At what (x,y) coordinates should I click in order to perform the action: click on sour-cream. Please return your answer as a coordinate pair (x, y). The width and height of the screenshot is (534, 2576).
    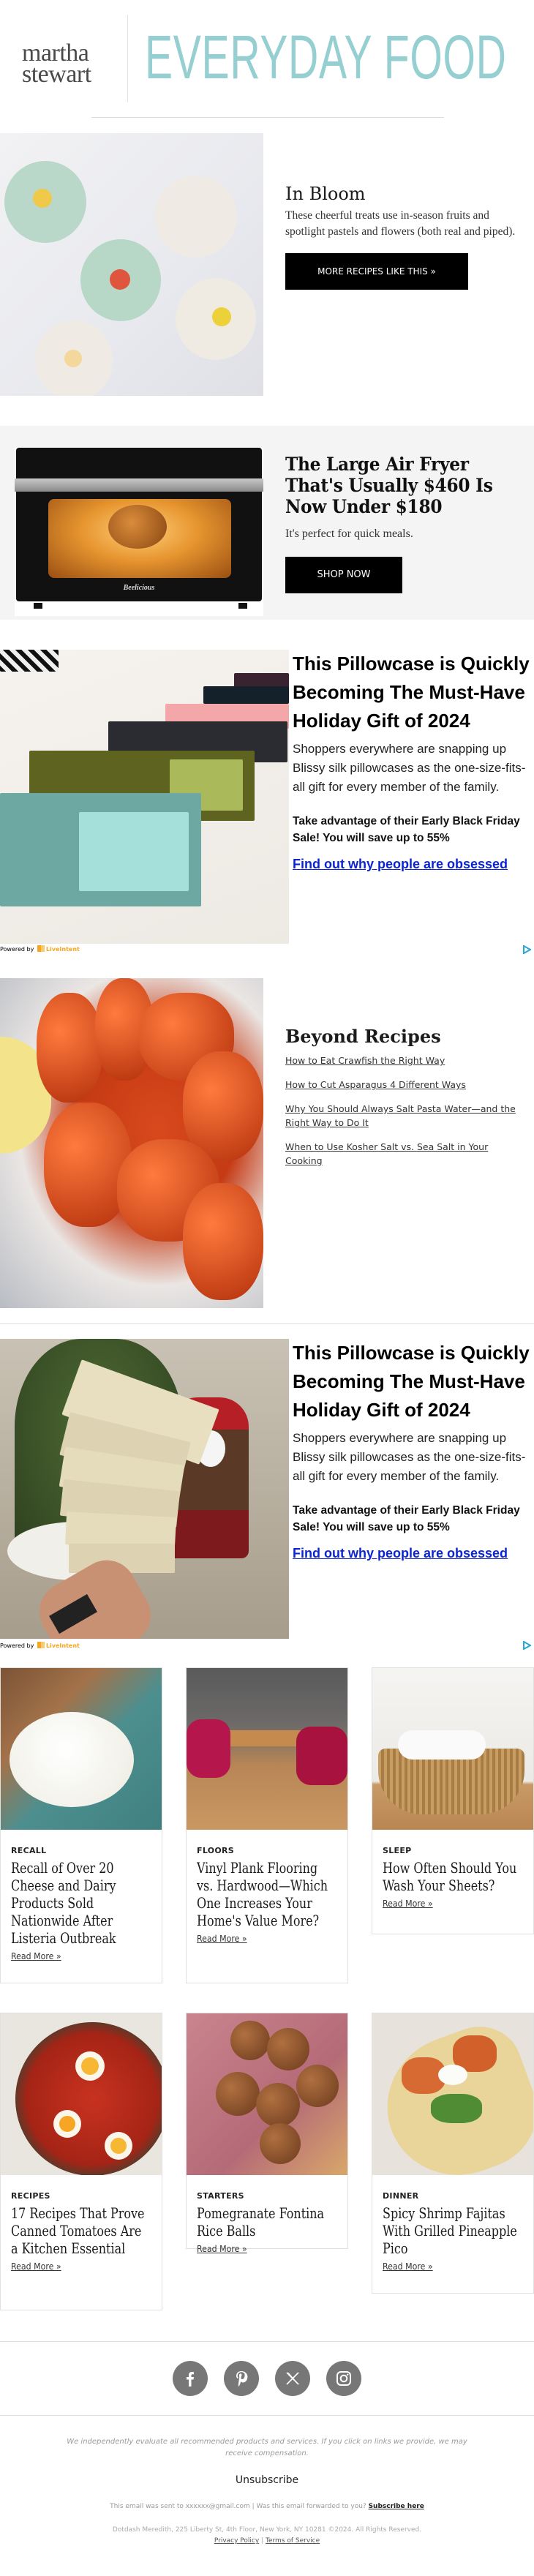
    Looking at the image, I should click on (453, 2075).